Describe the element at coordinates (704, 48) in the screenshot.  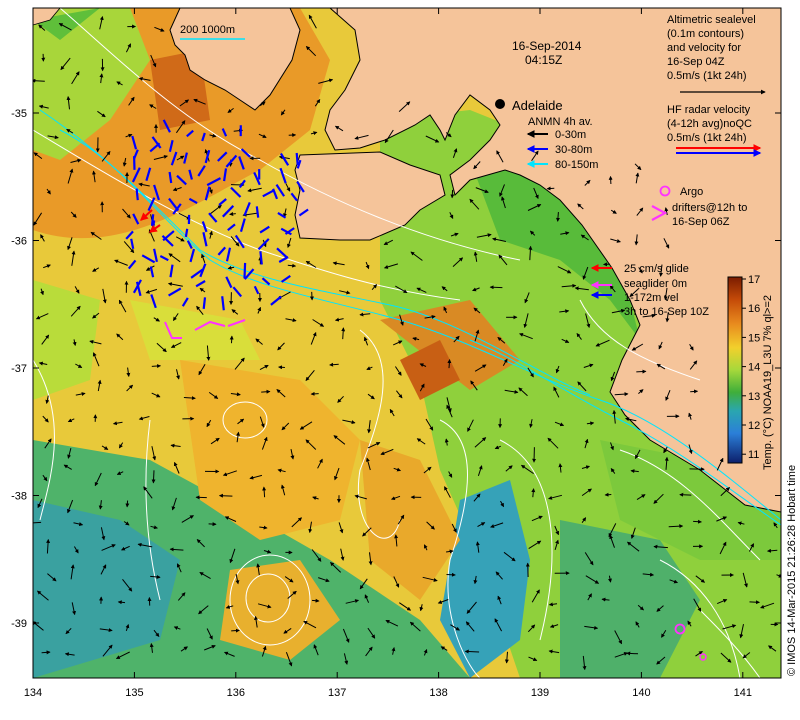
I see `svg-text: and velocity for` at that location.